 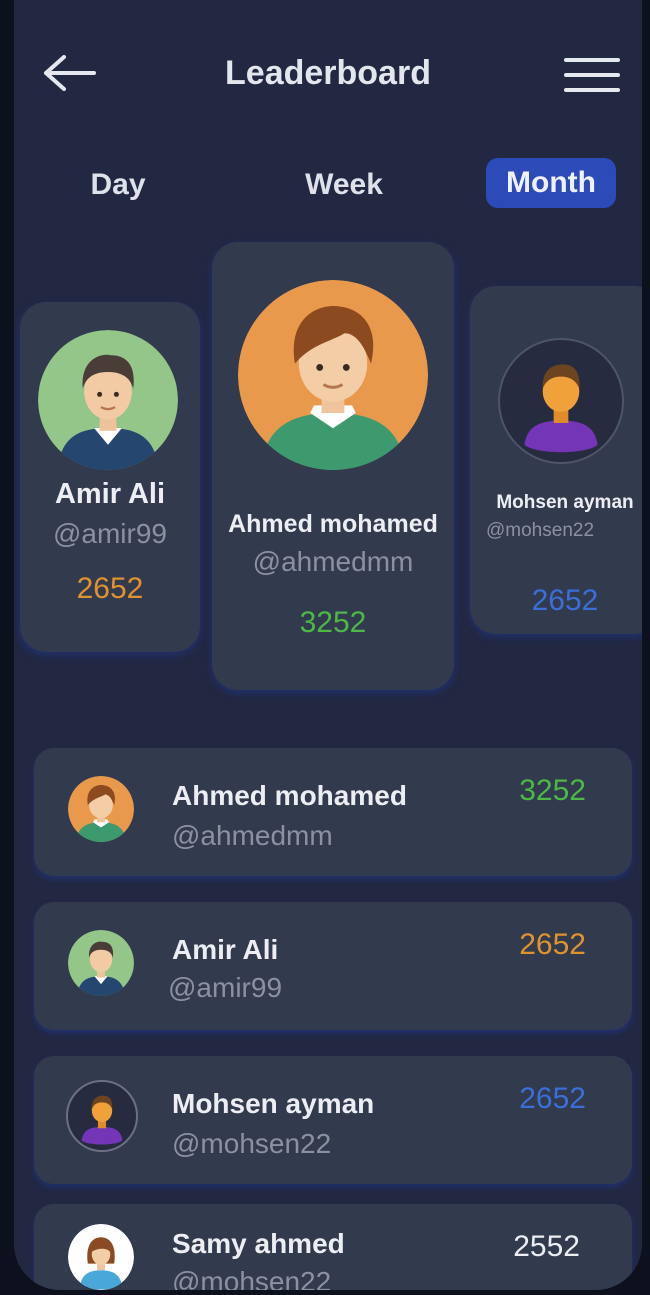 I want to click on row-score: 3252, so click(x=552, y=790).